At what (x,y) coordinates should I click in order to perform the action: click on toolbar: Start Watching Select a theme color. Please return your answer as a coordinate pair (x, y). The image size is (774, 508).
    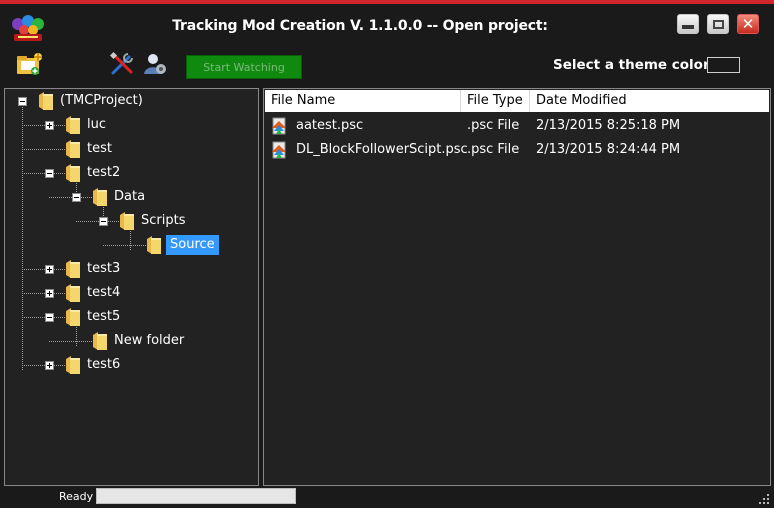
    Looking at the image, I should click on (387, 67).